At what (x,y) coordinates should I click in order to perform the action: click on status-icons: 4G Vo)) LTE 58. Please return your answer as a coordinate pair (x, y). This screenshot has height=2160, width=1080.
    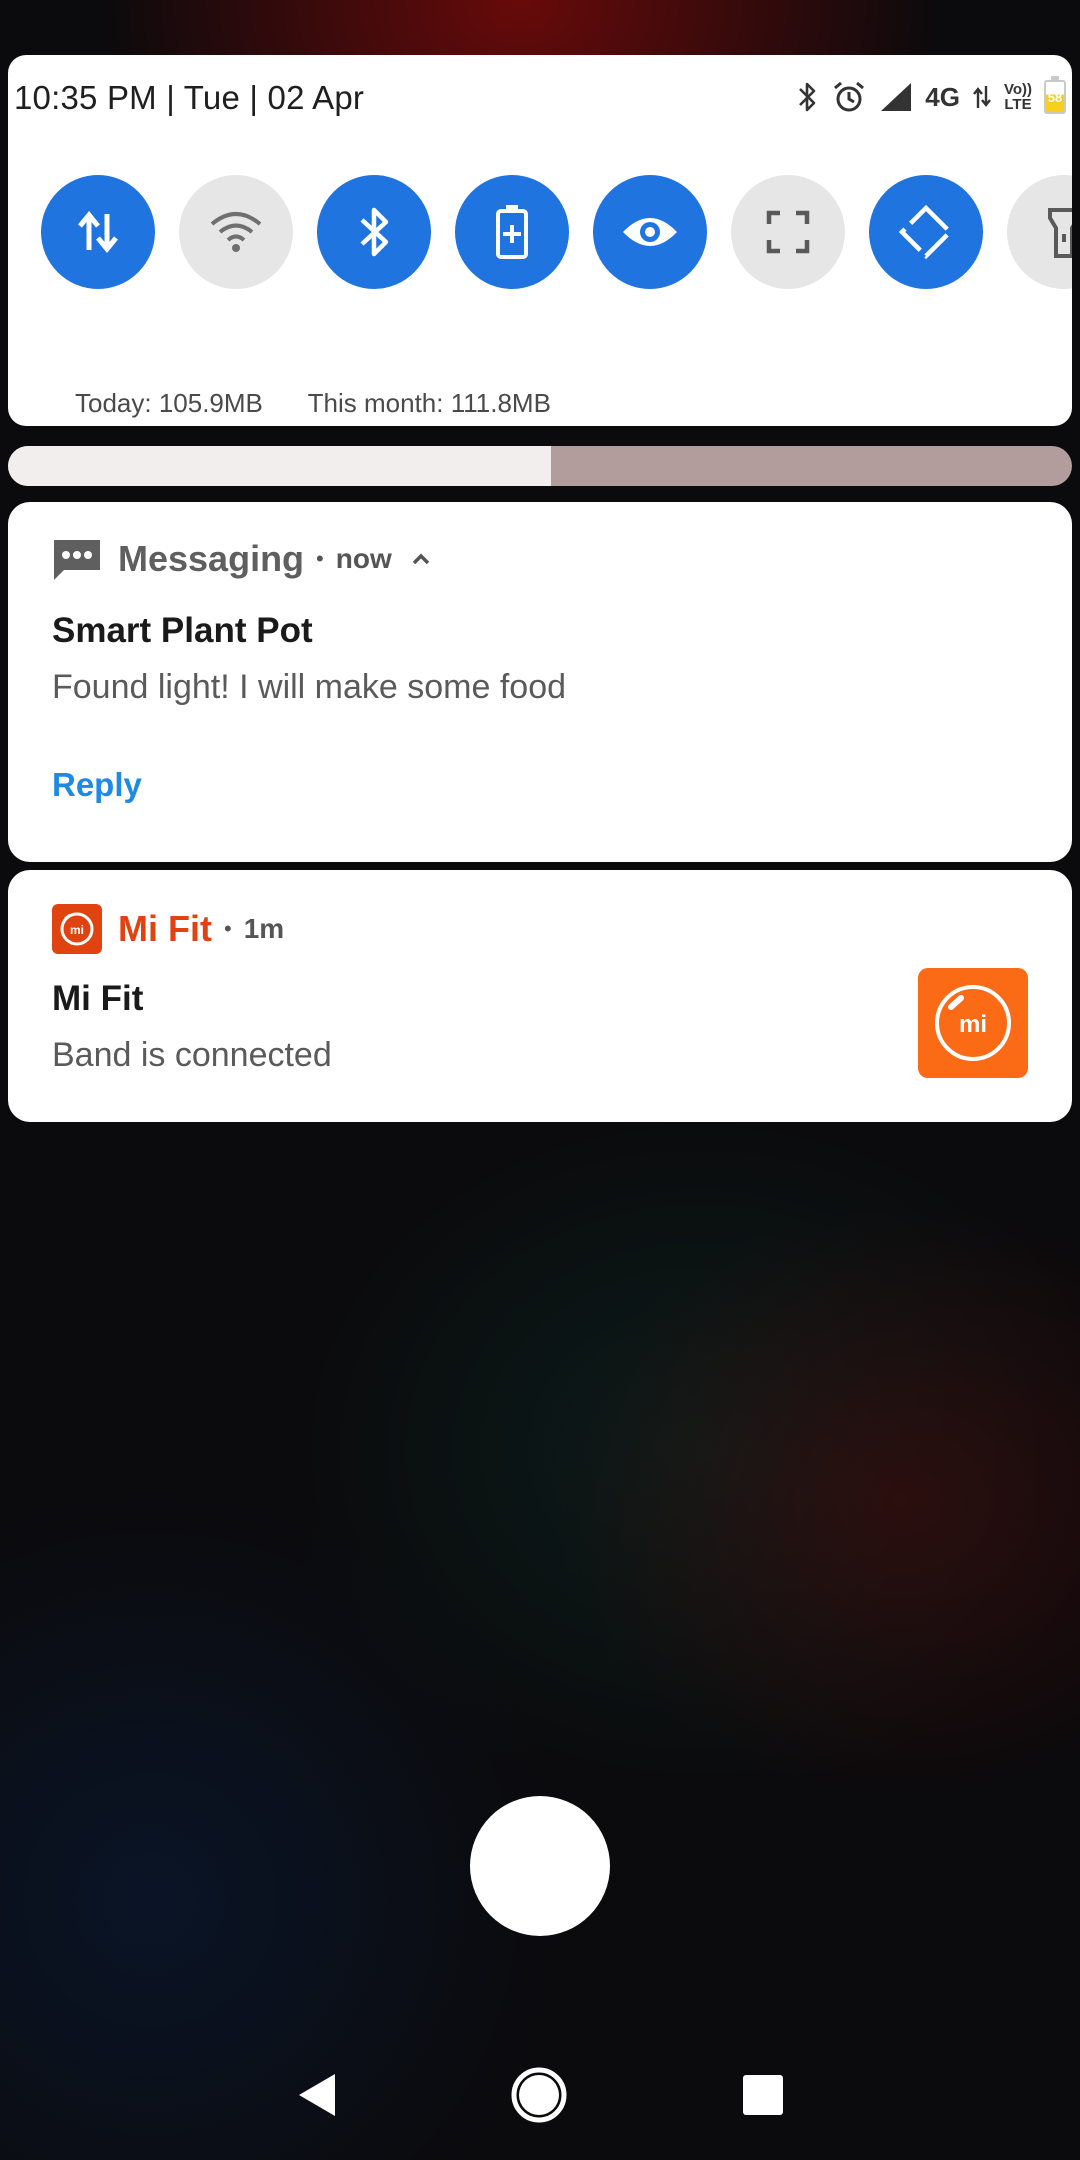
    Looking at the image, I should click on (930, 96).